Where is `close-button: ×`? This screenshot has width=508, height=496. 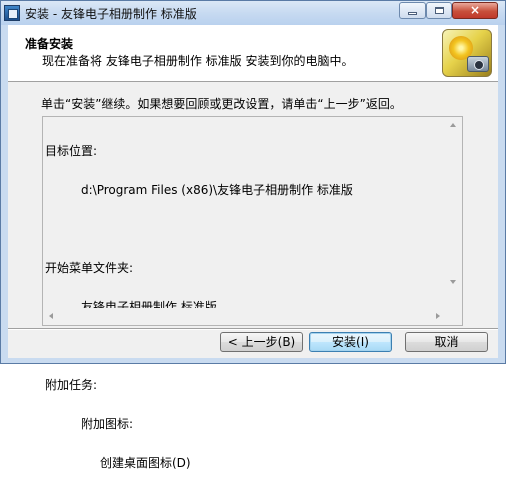
close-button: × is located at coordinates (475, 10).